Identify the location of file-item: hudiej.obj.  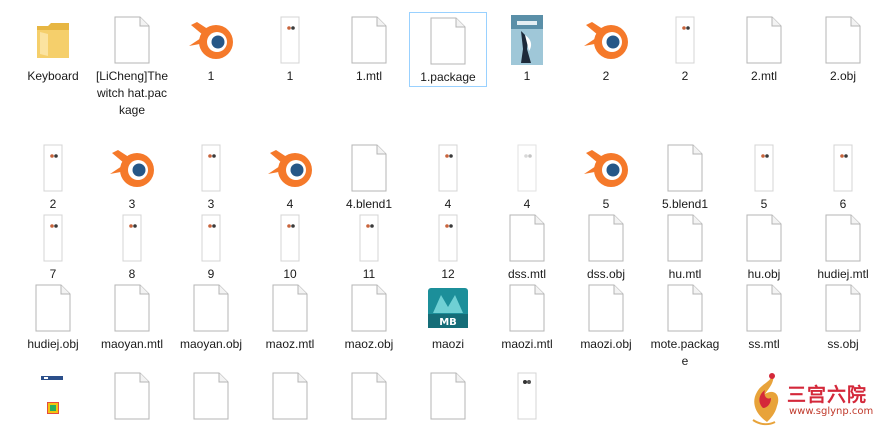
(53, 316).